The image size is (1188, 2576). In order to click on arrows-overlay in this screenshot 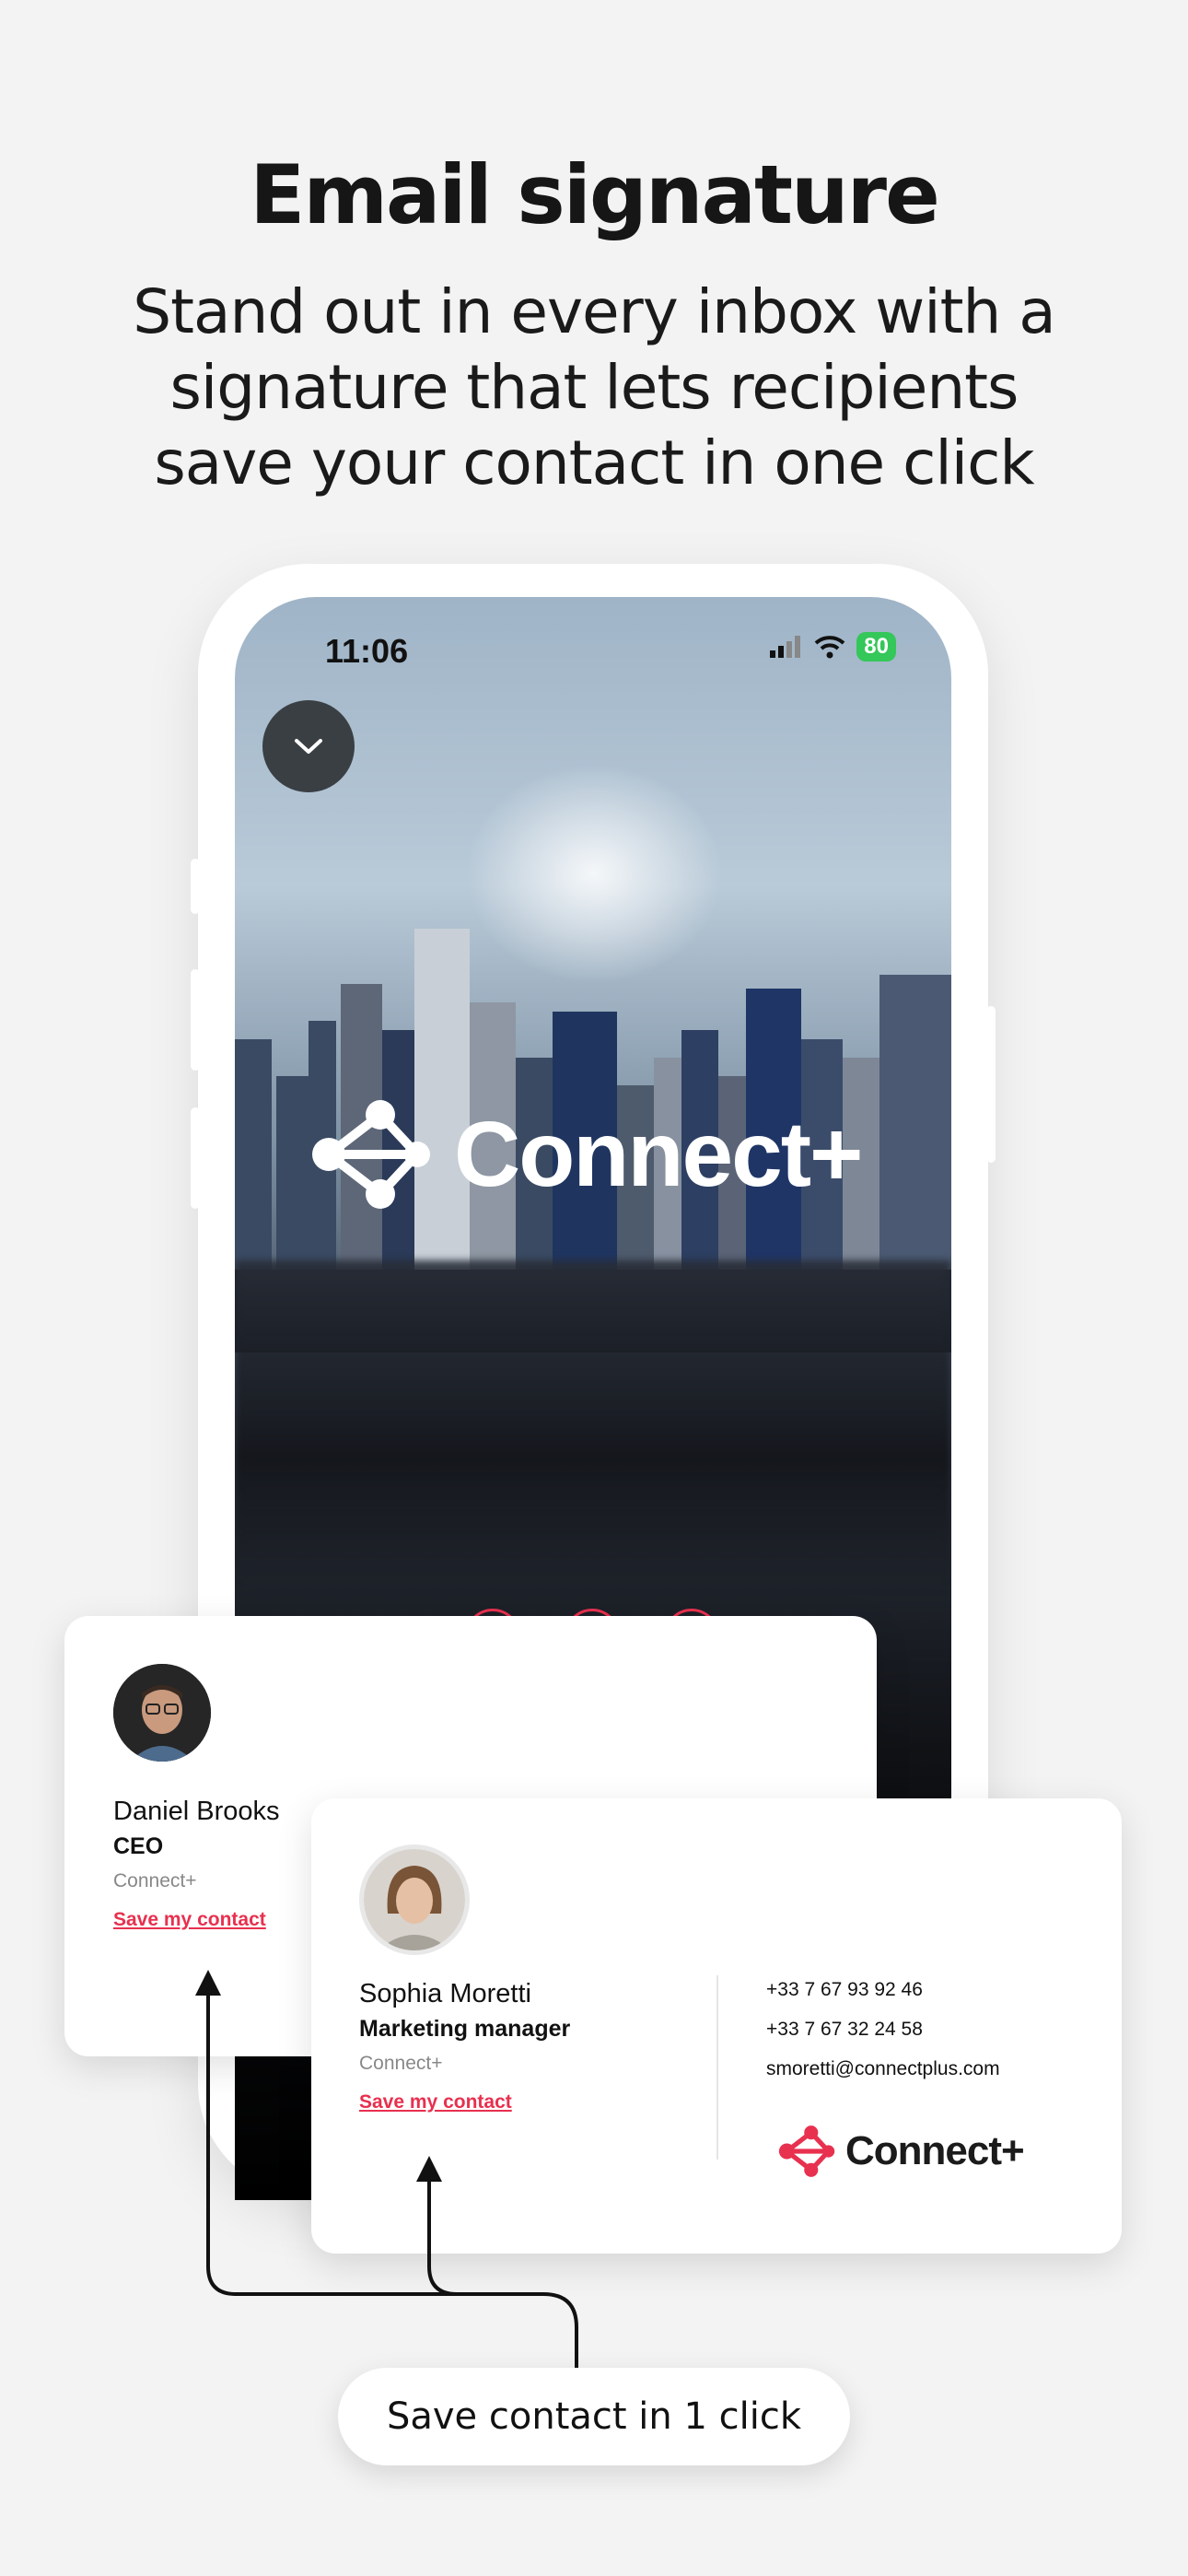, I will do `click(386, 2170)`.